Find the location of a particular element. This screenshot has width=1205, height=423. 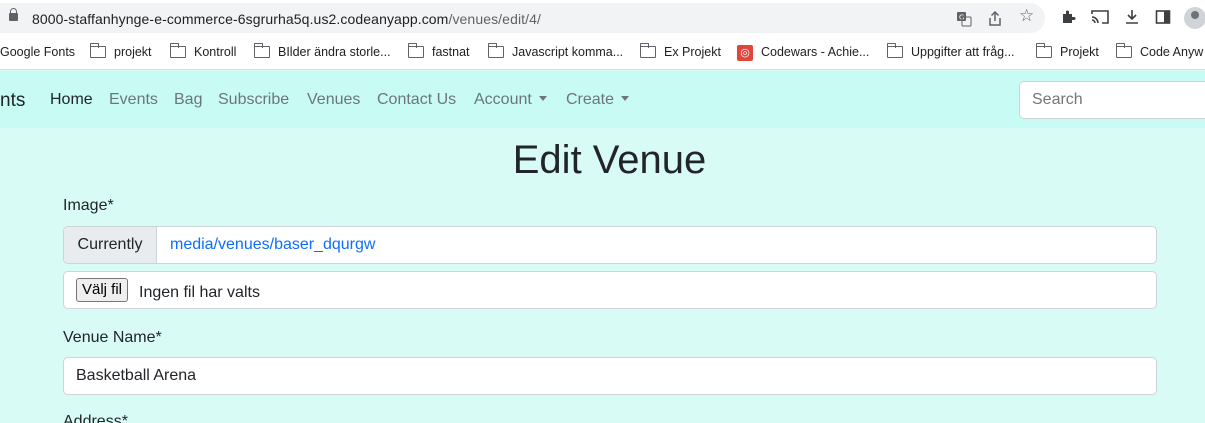

cast-icon is located at coordinates (1100, 19).